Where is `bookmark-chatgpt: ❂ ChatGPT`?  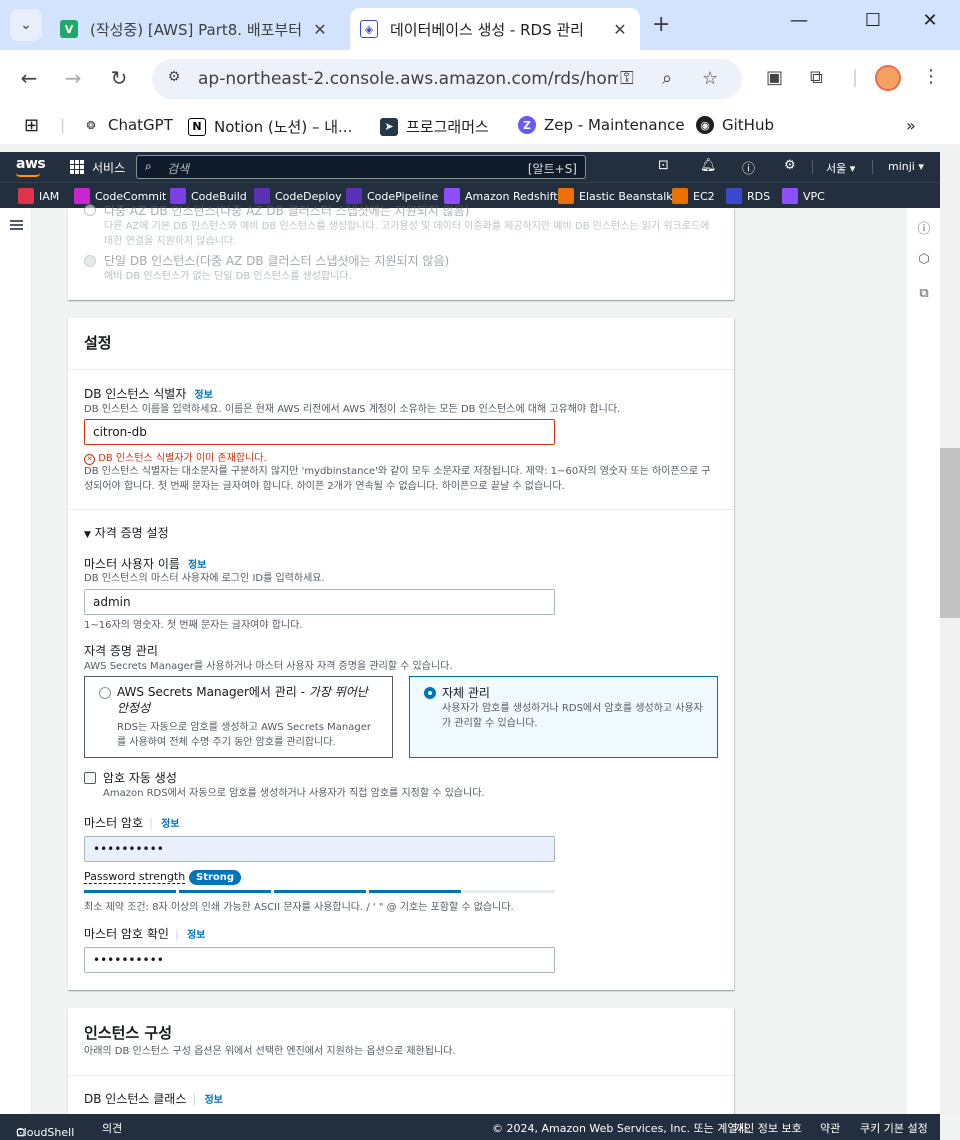
bookmark-chatgpt: ❂ ChatGPT is located at coordinates (127, 125).